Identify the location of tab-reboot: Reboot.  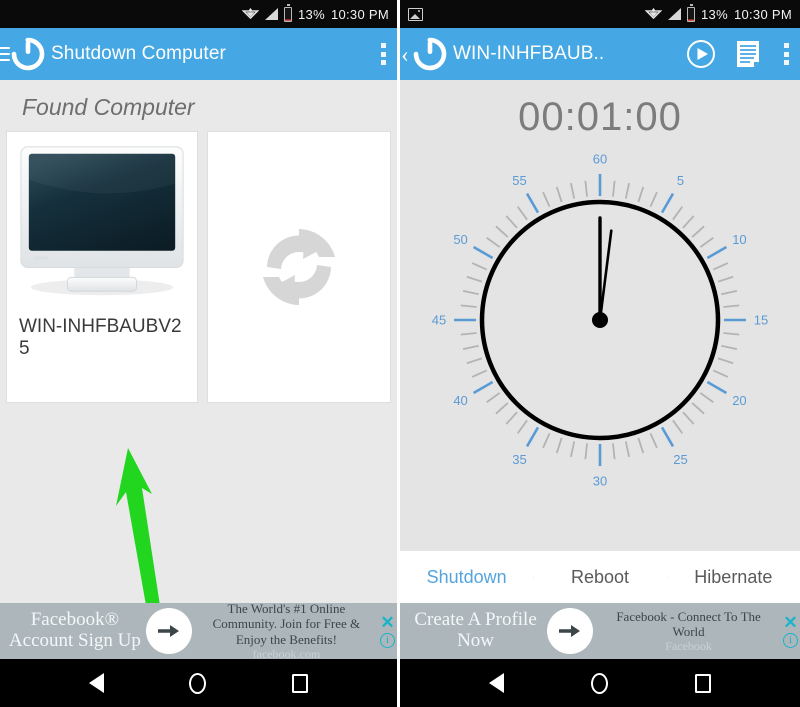
(599, 577).